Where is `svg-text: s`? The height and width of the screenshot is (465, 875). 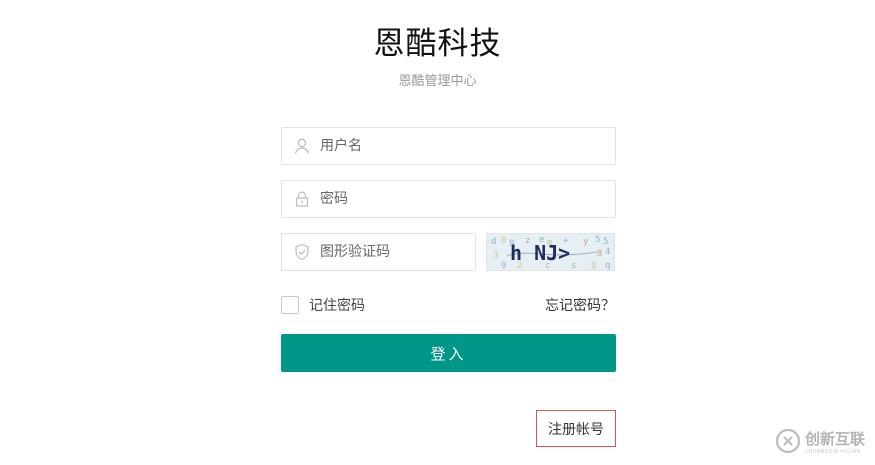 svg-text: s is located at coordinates (573, 265).